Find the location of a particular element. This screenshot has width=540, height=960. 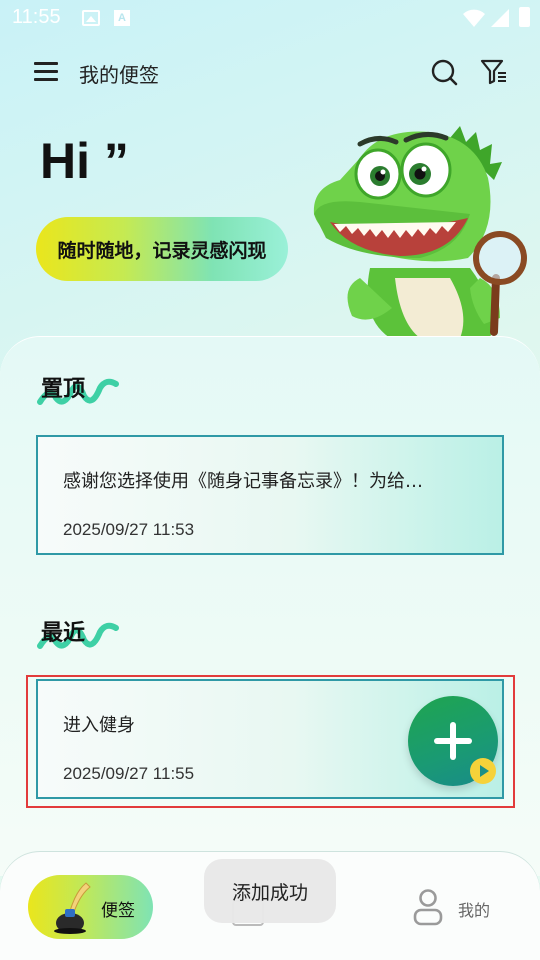

toast-message: 添加成功 is located at coordinates (270, 891).